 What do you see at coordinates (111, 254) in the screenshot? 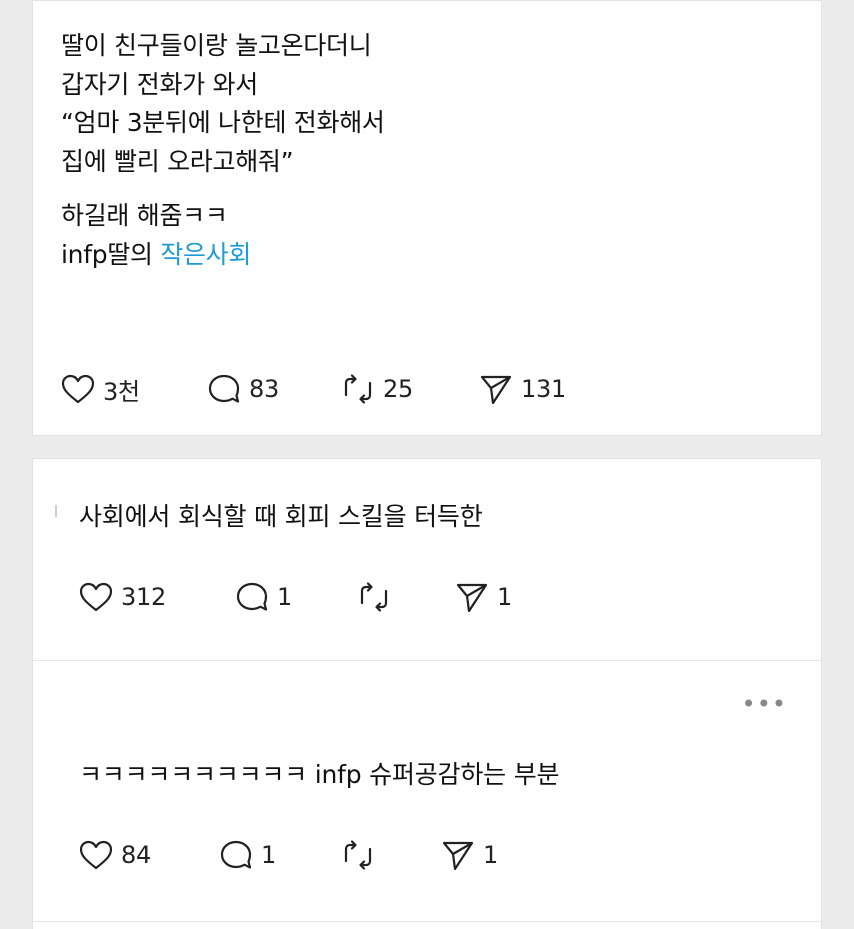
I see `post-line-6-prefix: infp딸의` at bounding box center [111, 254].